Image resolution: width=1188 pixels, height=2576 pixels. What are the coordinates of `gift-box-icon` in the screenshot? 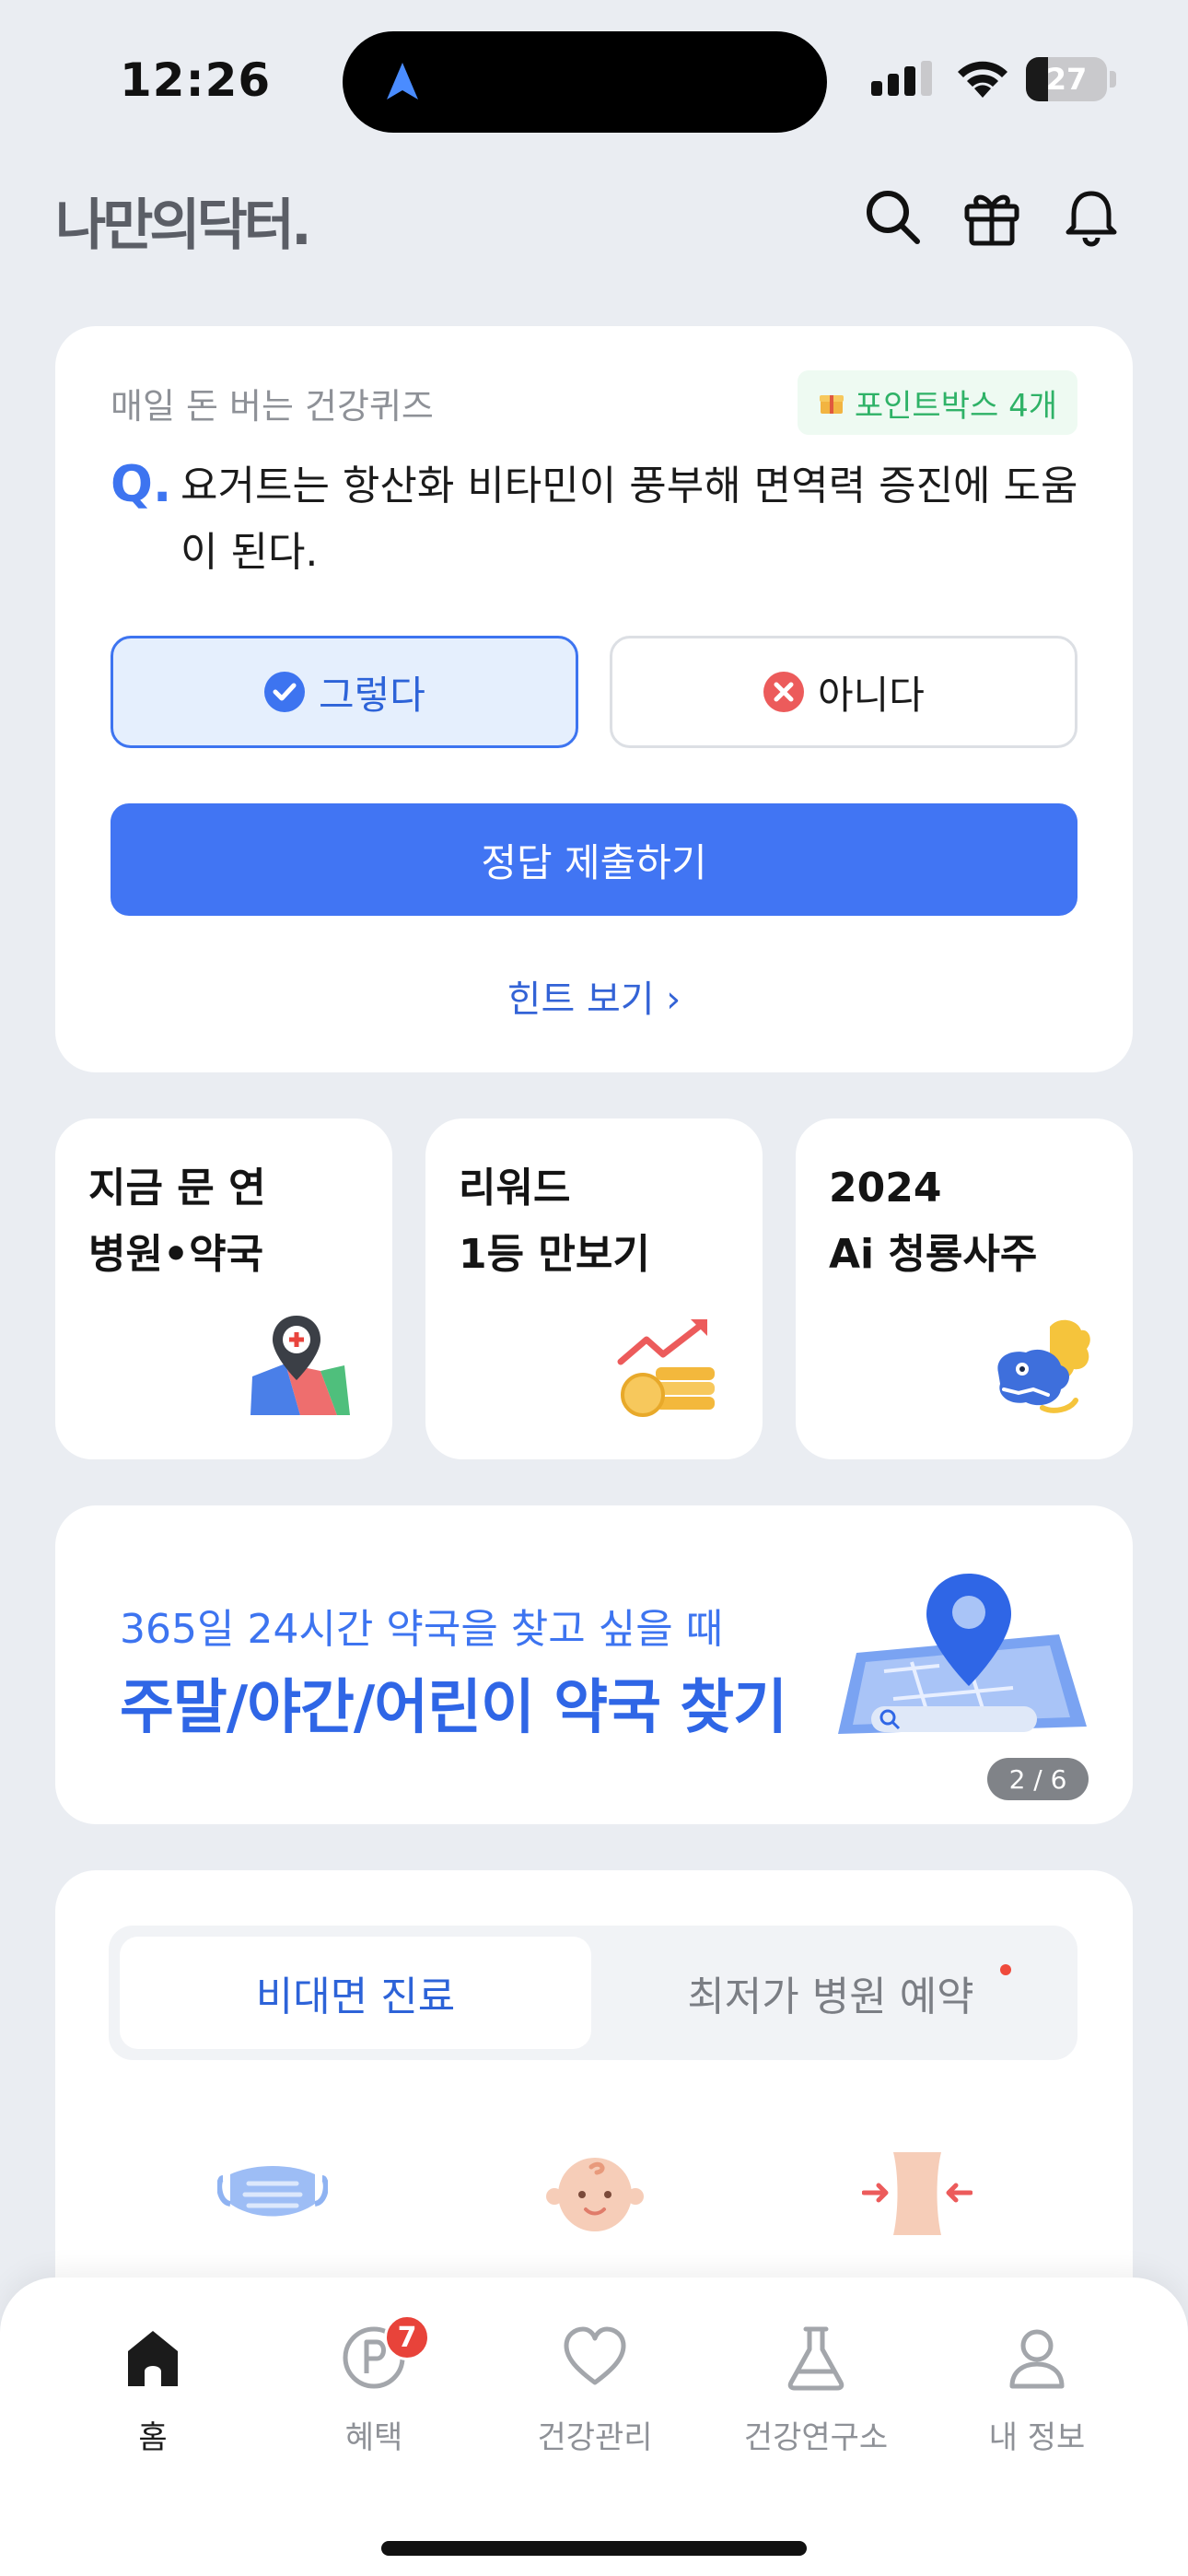 It's located at (831, 404).